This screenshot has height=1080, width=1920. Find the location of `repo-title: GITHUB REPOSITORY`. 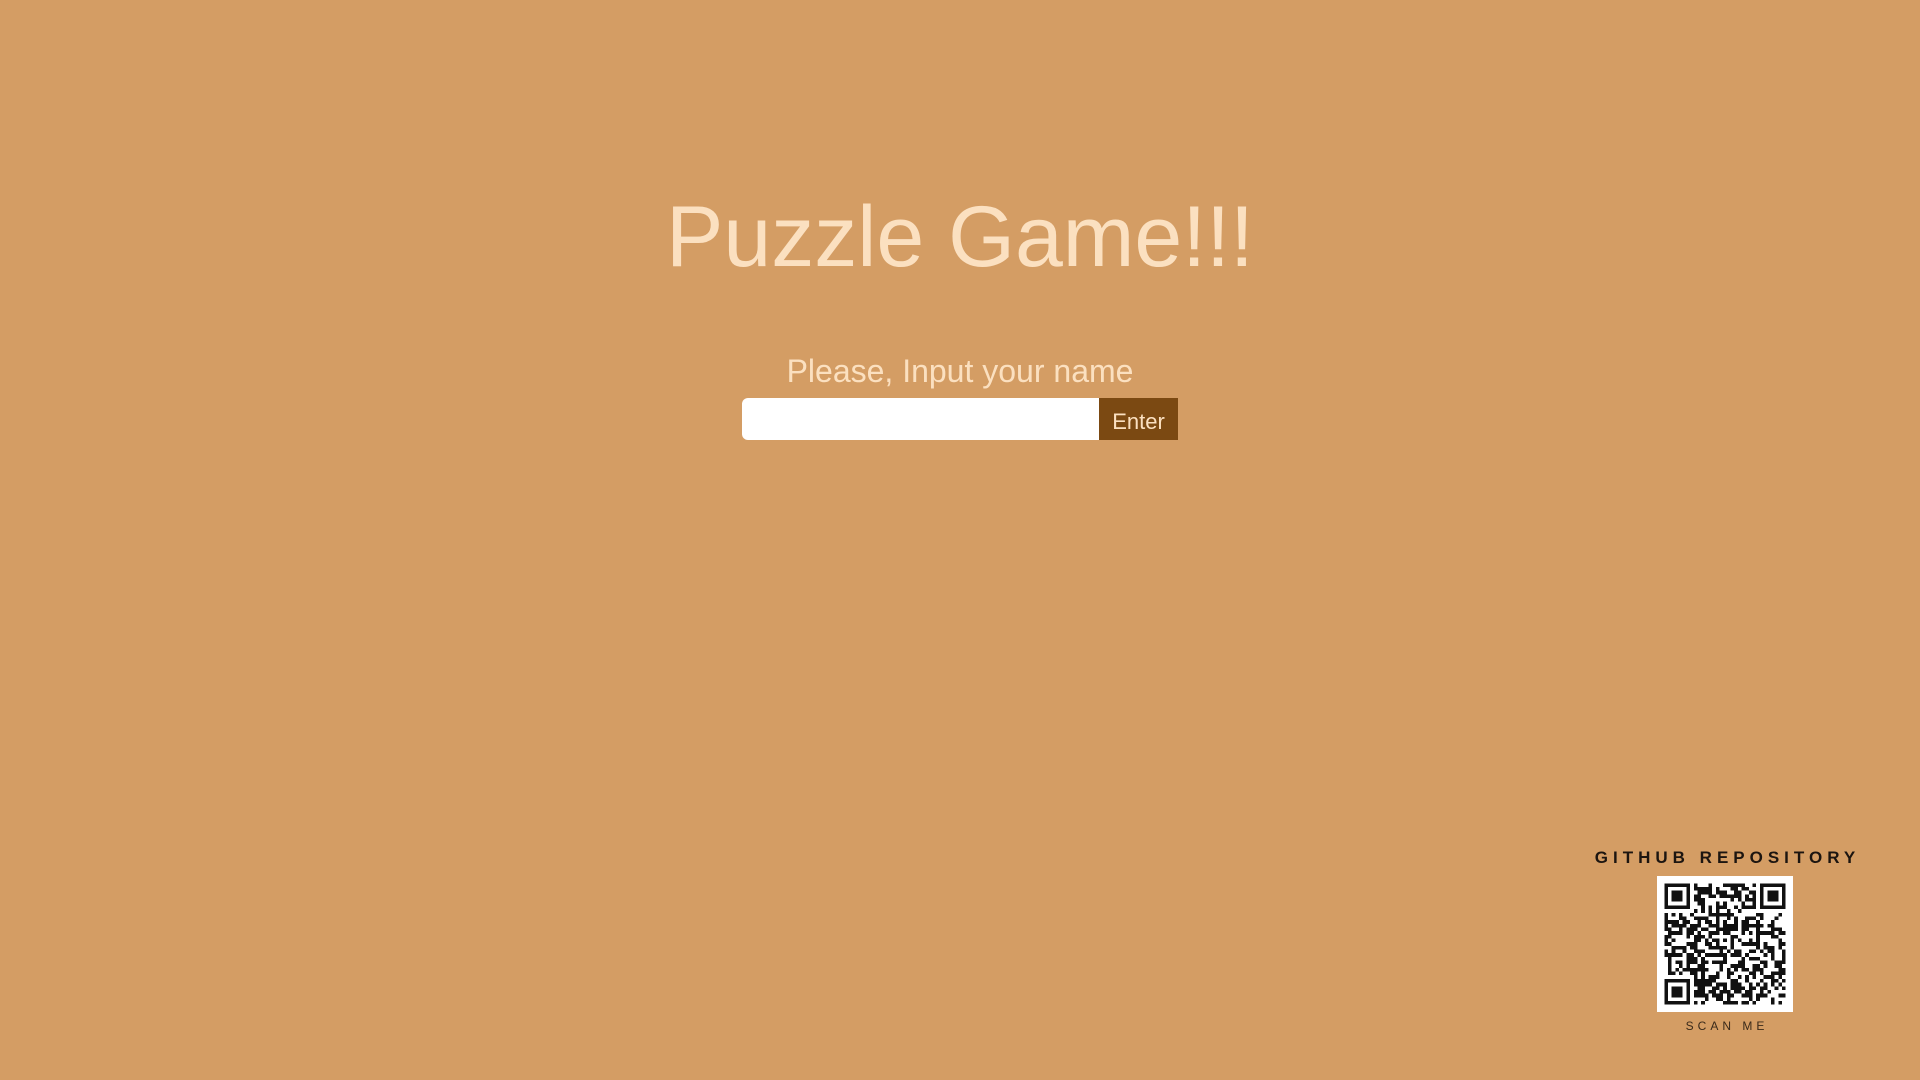

repo-title: GITHUB REPOSITORY is located at coordinates (1727, 857).